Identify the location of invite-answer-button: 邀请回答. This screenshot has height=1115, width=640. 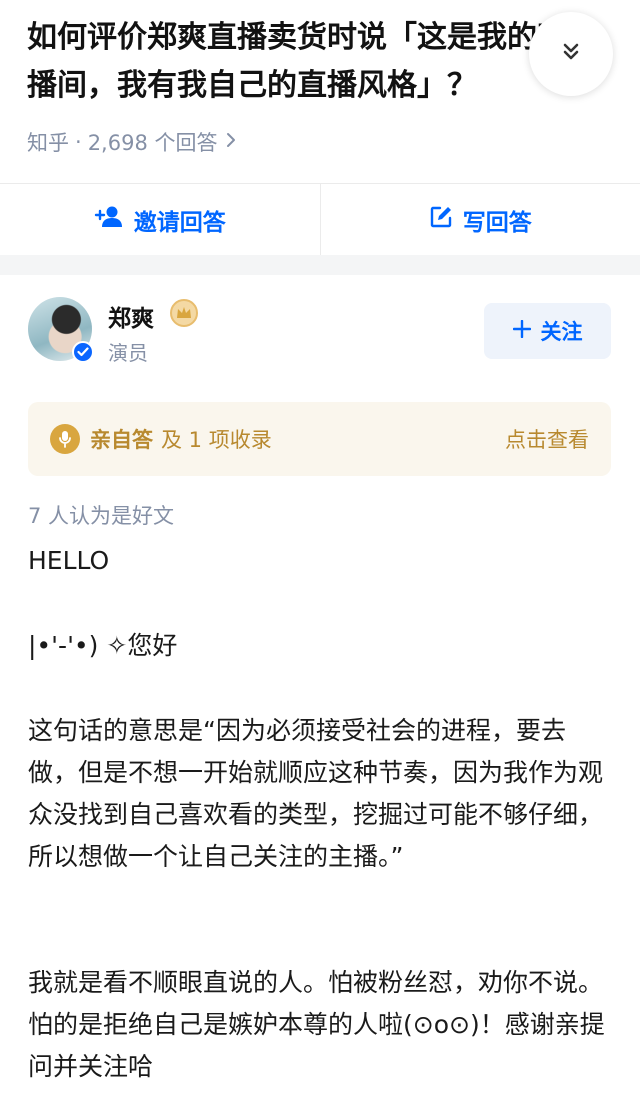
(160, 219).